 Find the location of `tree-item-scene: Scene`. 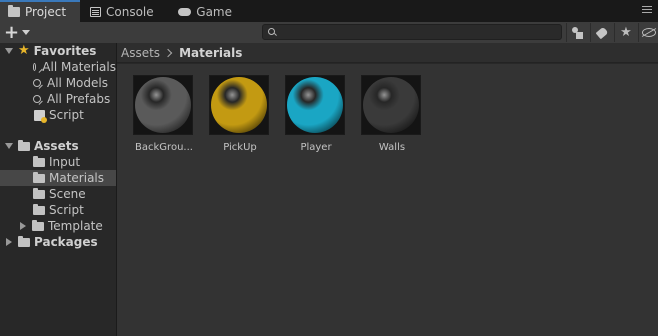

tree-item-scene: Scene is located at coordinates (58, 194).